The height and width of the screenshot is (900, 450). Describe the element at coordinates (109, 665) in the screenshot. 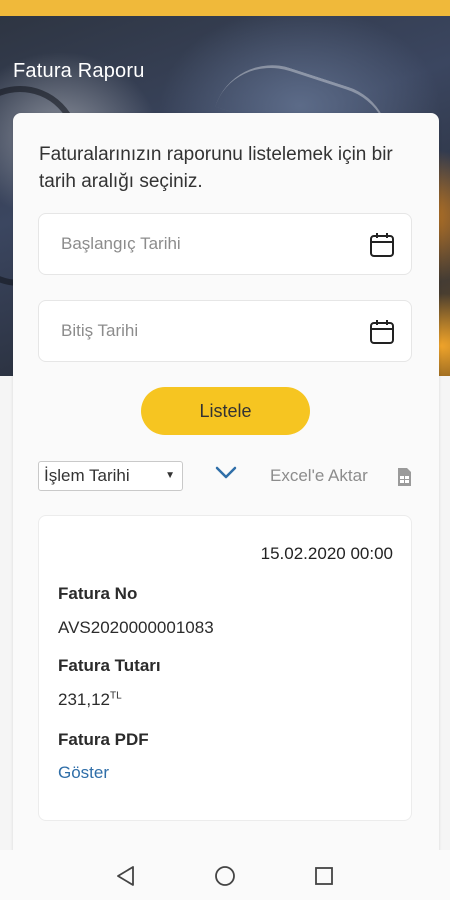

I see `invoice-amount-label: Fatura Tutarı` at that location.